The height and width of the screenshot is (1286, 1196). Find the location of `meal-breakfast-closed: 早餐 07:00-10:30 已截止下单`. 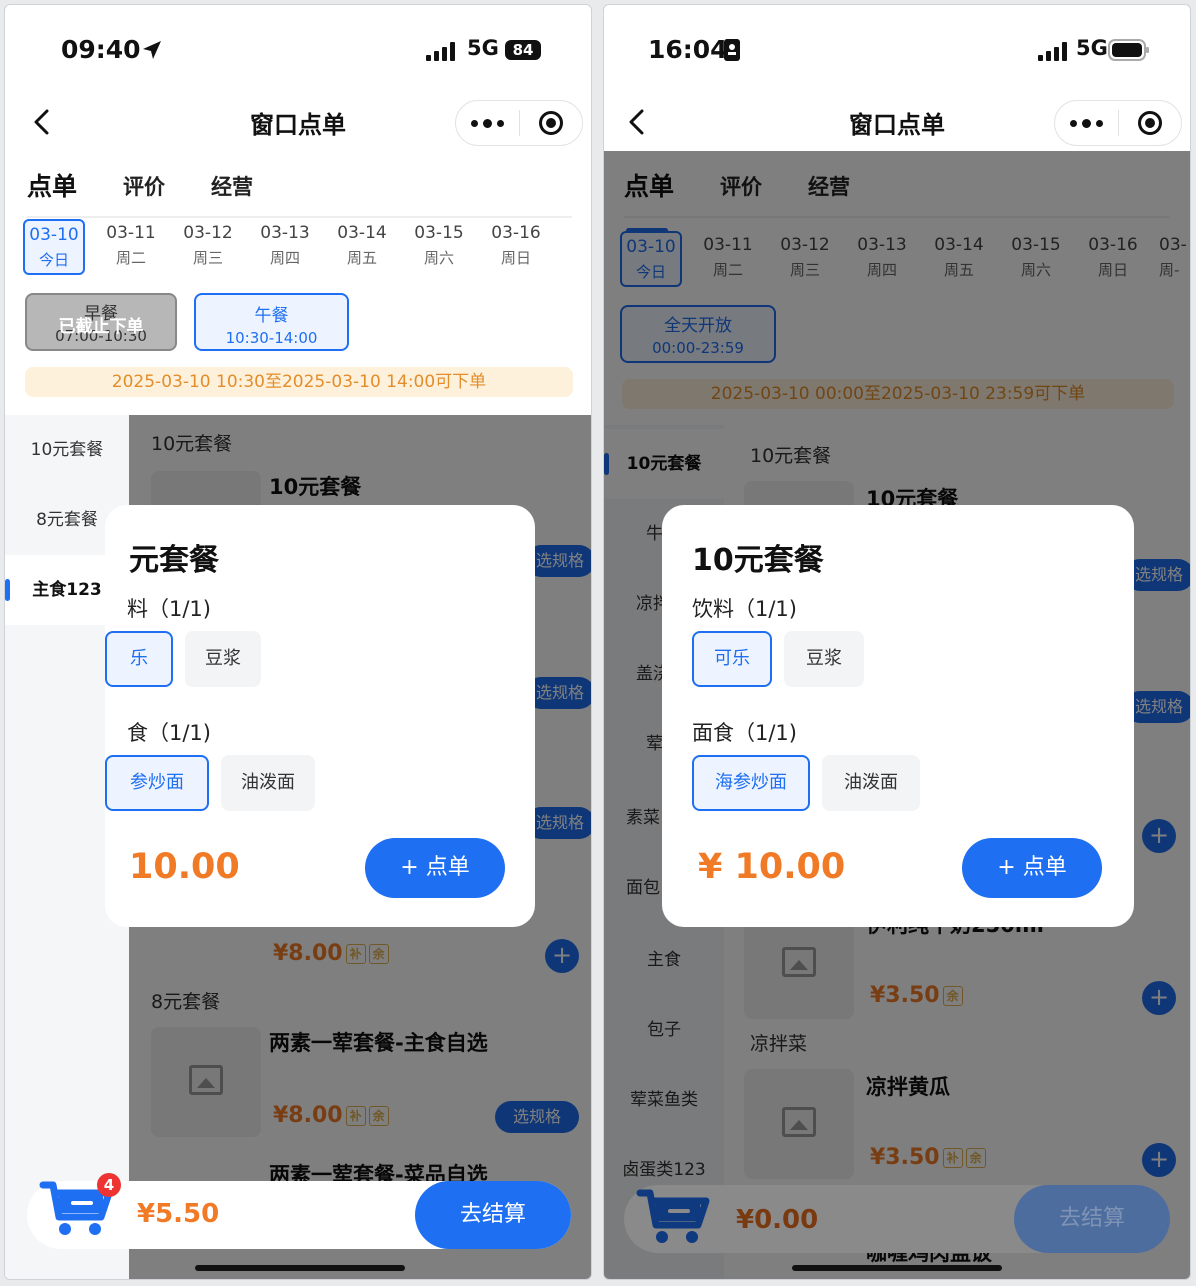

meal-breakfast-closed: 早餐 07:00-10:30 已截止下单 is located at coordinates (101, 322).